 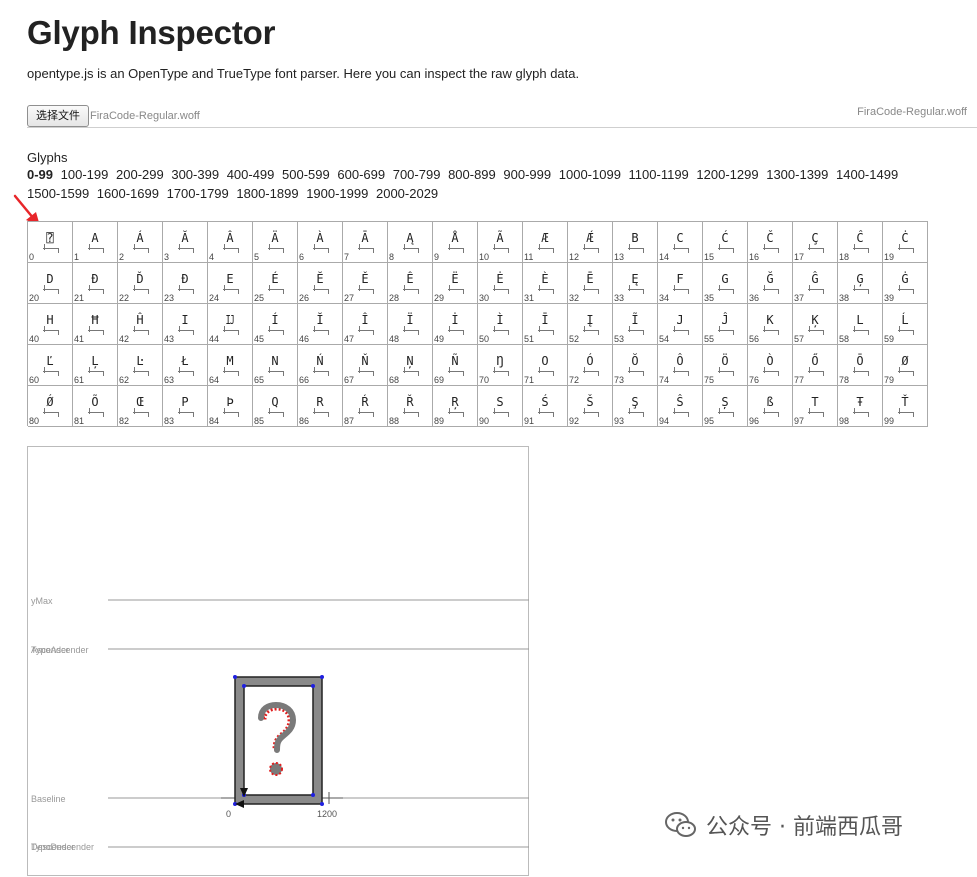 I want to click on range-link: 400-499, so click(x=251, y=174).